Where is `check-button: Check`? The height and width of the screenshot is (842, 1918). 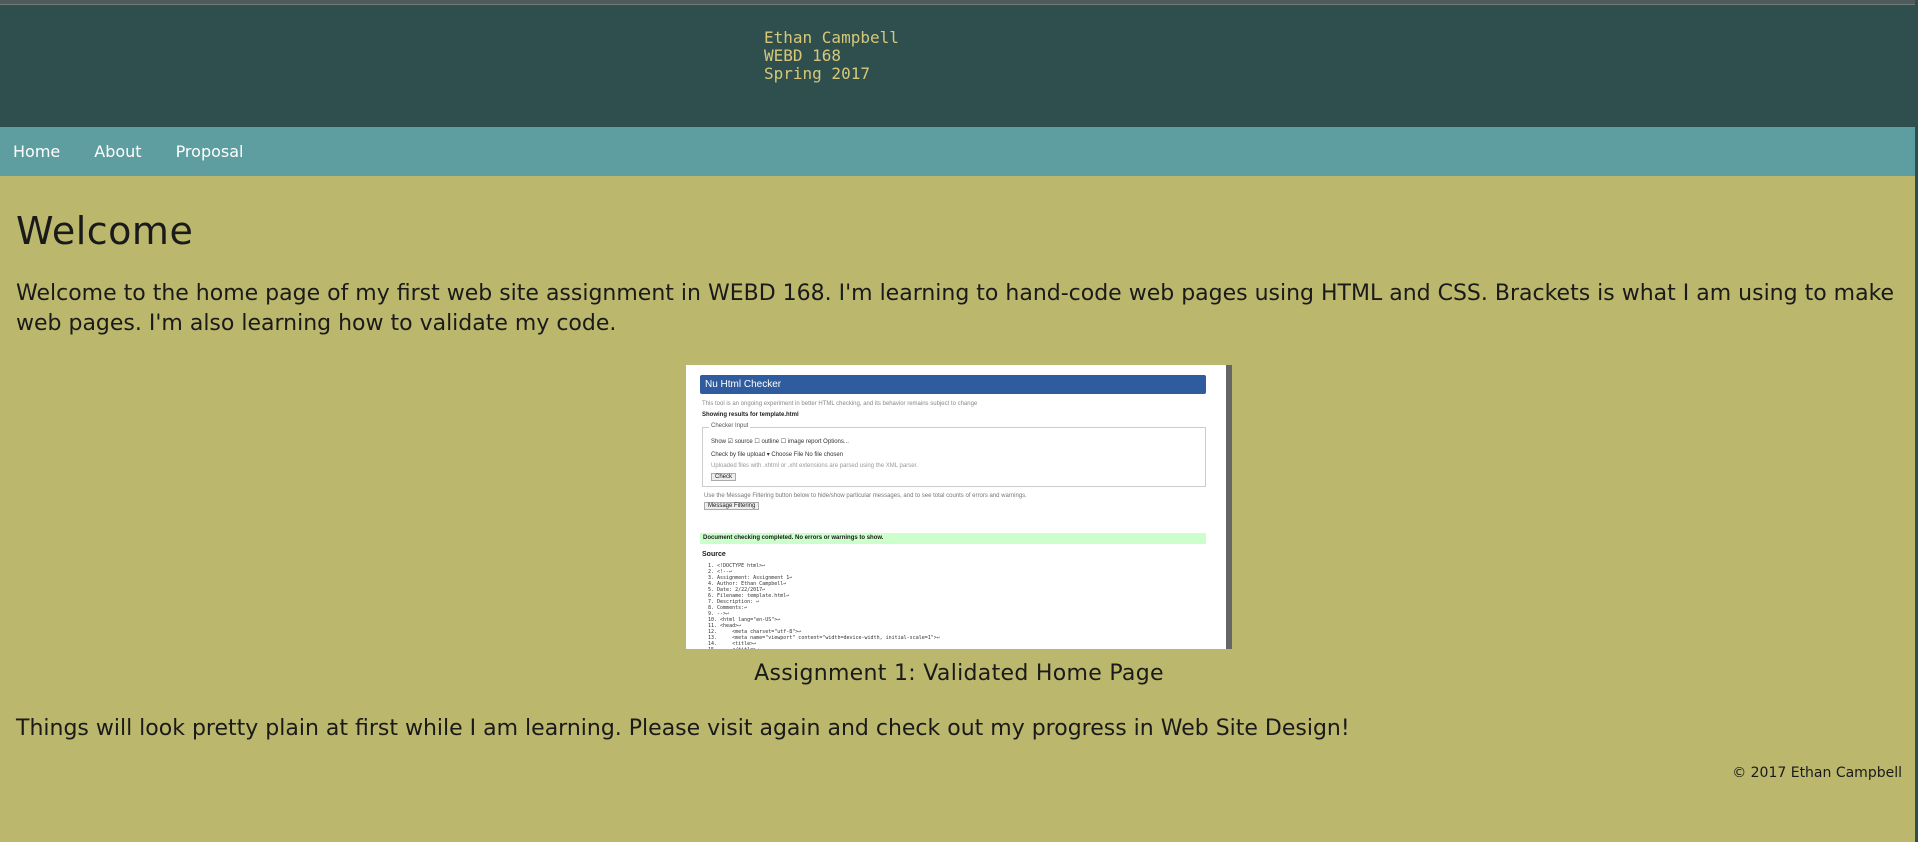 check-button: Check is located at coordinates (724, 477).